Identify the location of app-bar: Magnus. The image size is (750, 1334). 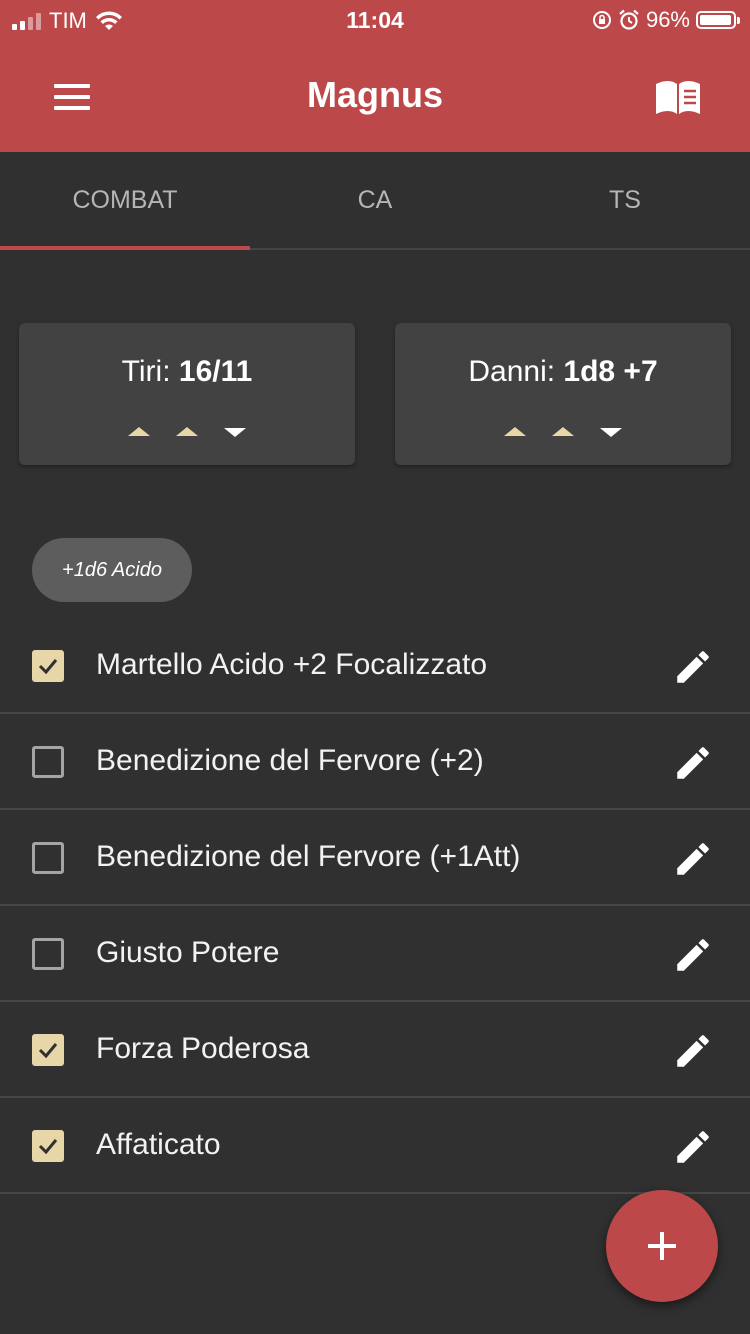
(375, 96).